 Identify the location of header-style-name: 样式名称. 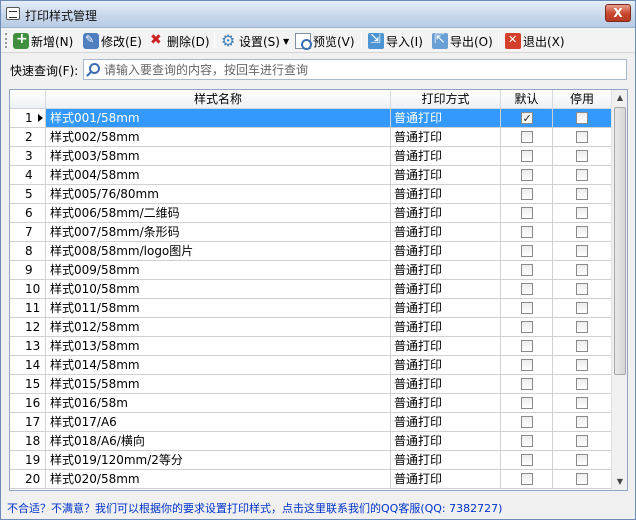
(218, 99).